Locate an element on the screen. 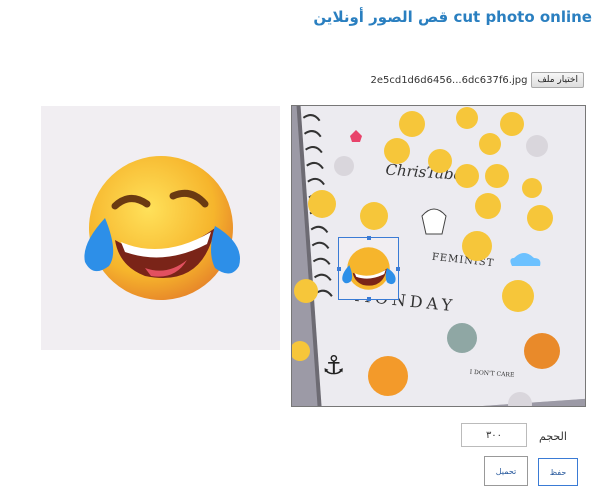 The height and width of the screenshot is (487, 600). crop-handle-left is located at coordinates (339, 269).